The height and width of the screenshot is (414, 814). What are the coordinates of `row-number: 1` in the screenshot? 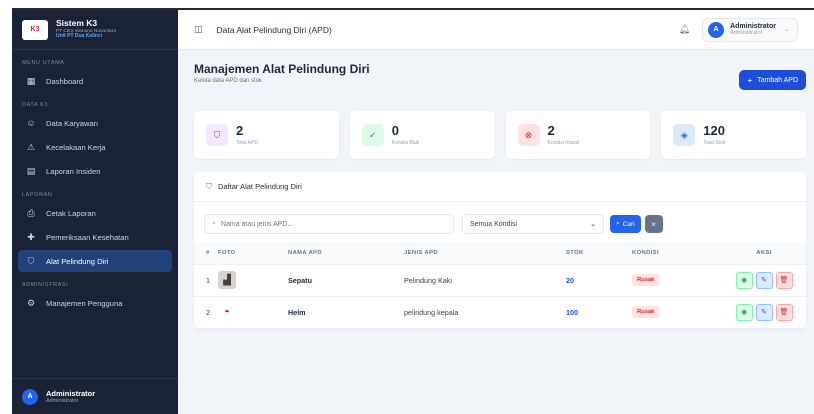 It's located at (206, 280).